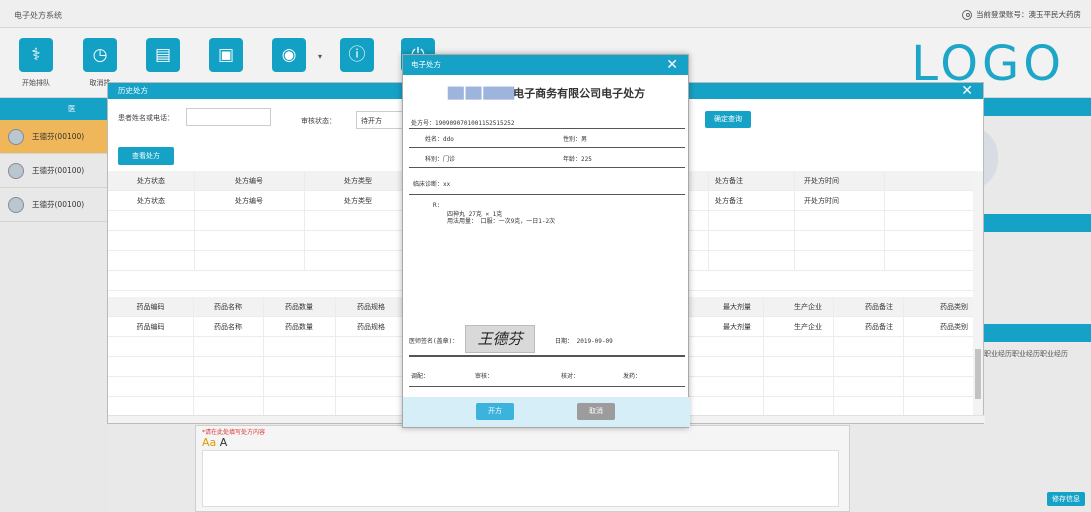  Describe the element at coordinates (546, 412) in the screenshot. I see `rx-dialog-footer: 开方 取消` at that location.